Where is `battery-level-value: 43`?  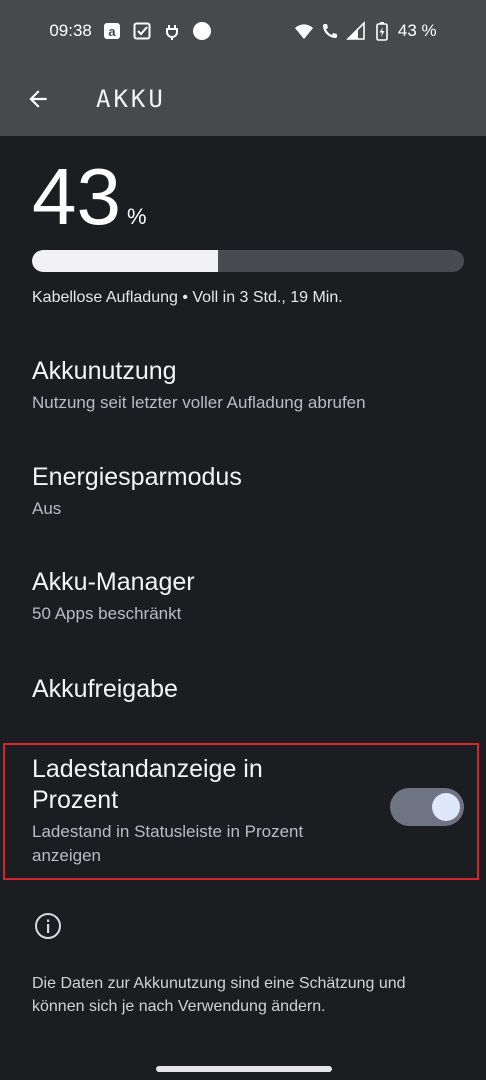
battery-level-value: 43 is located at coordinates (76, 196).